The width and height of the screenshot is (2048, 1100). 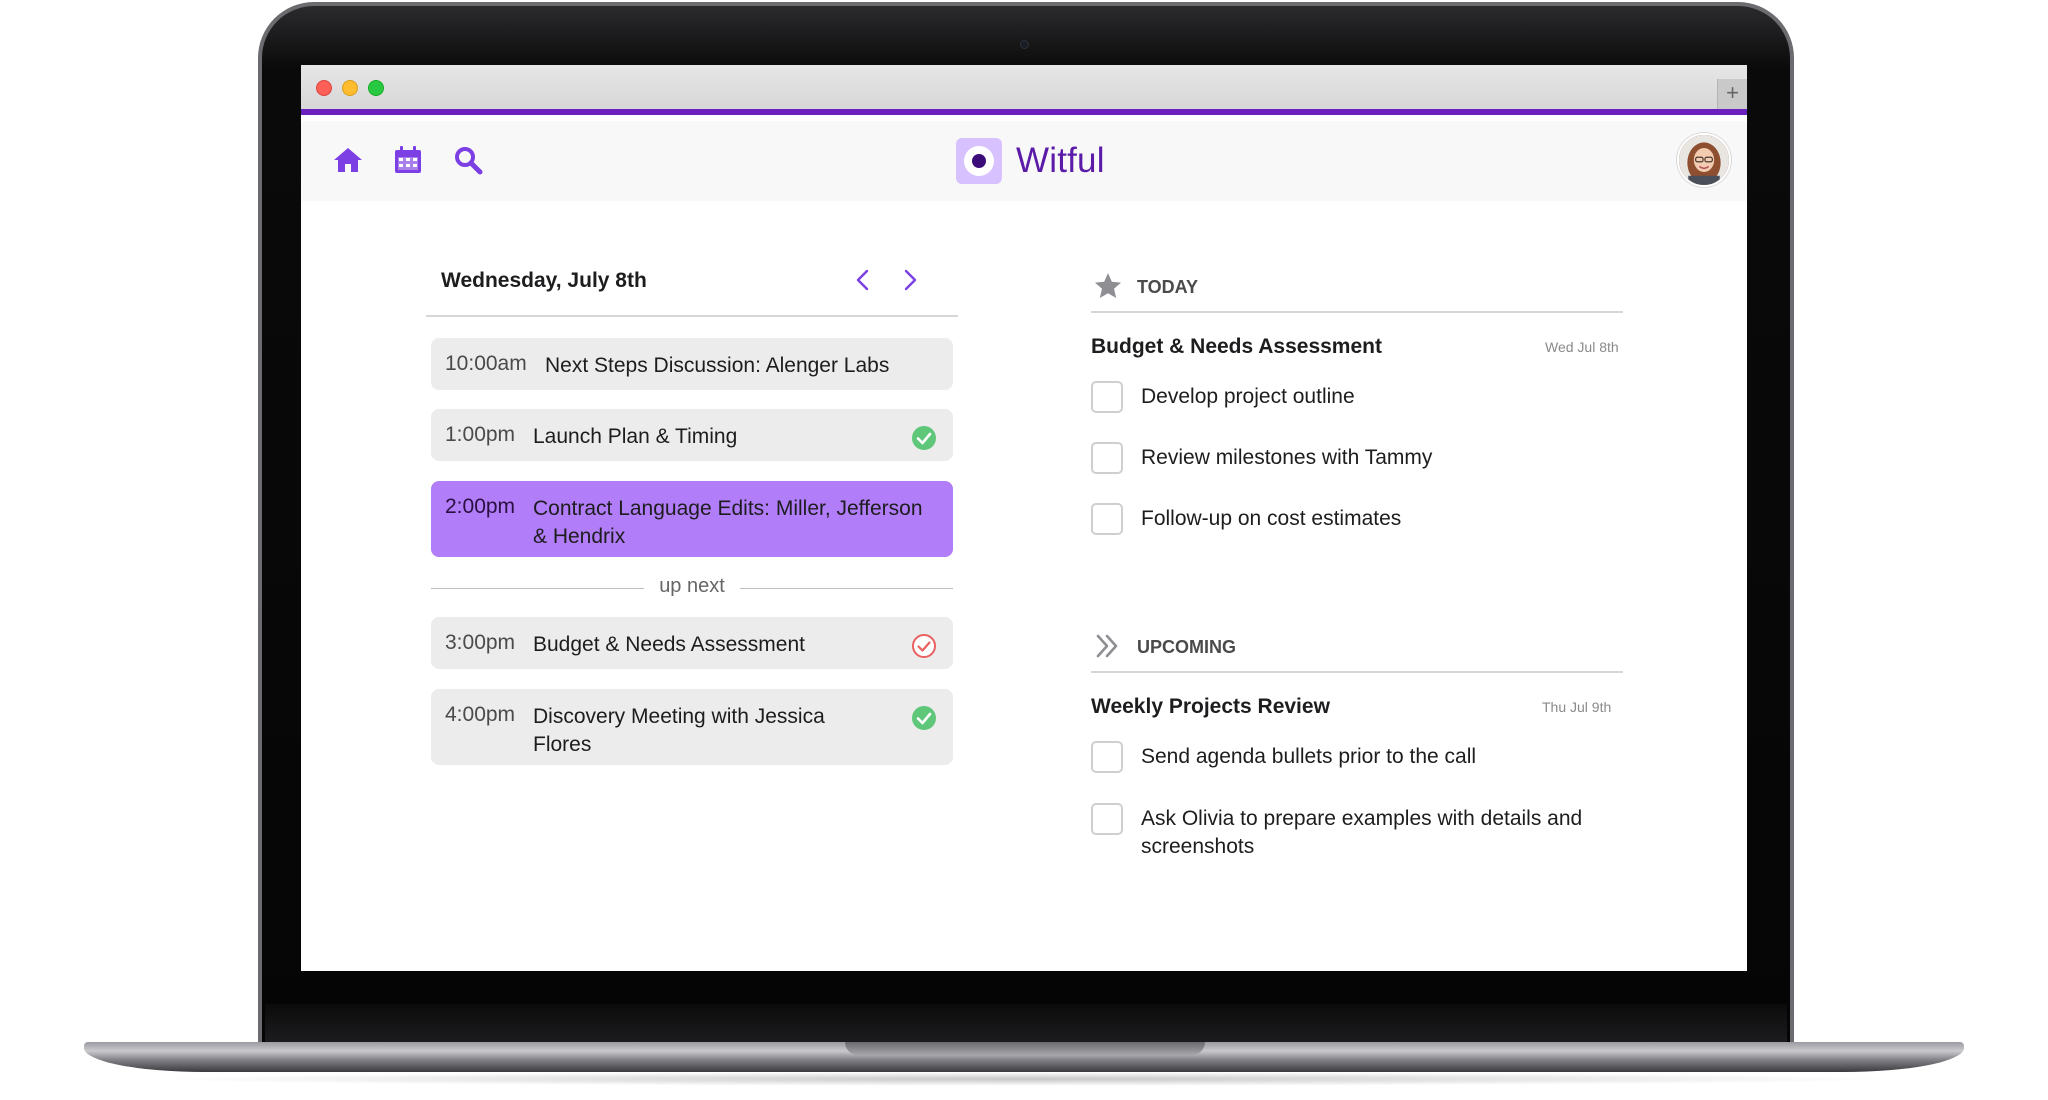 I want to click on up-next-label: up next, so click(x=692, y=586).